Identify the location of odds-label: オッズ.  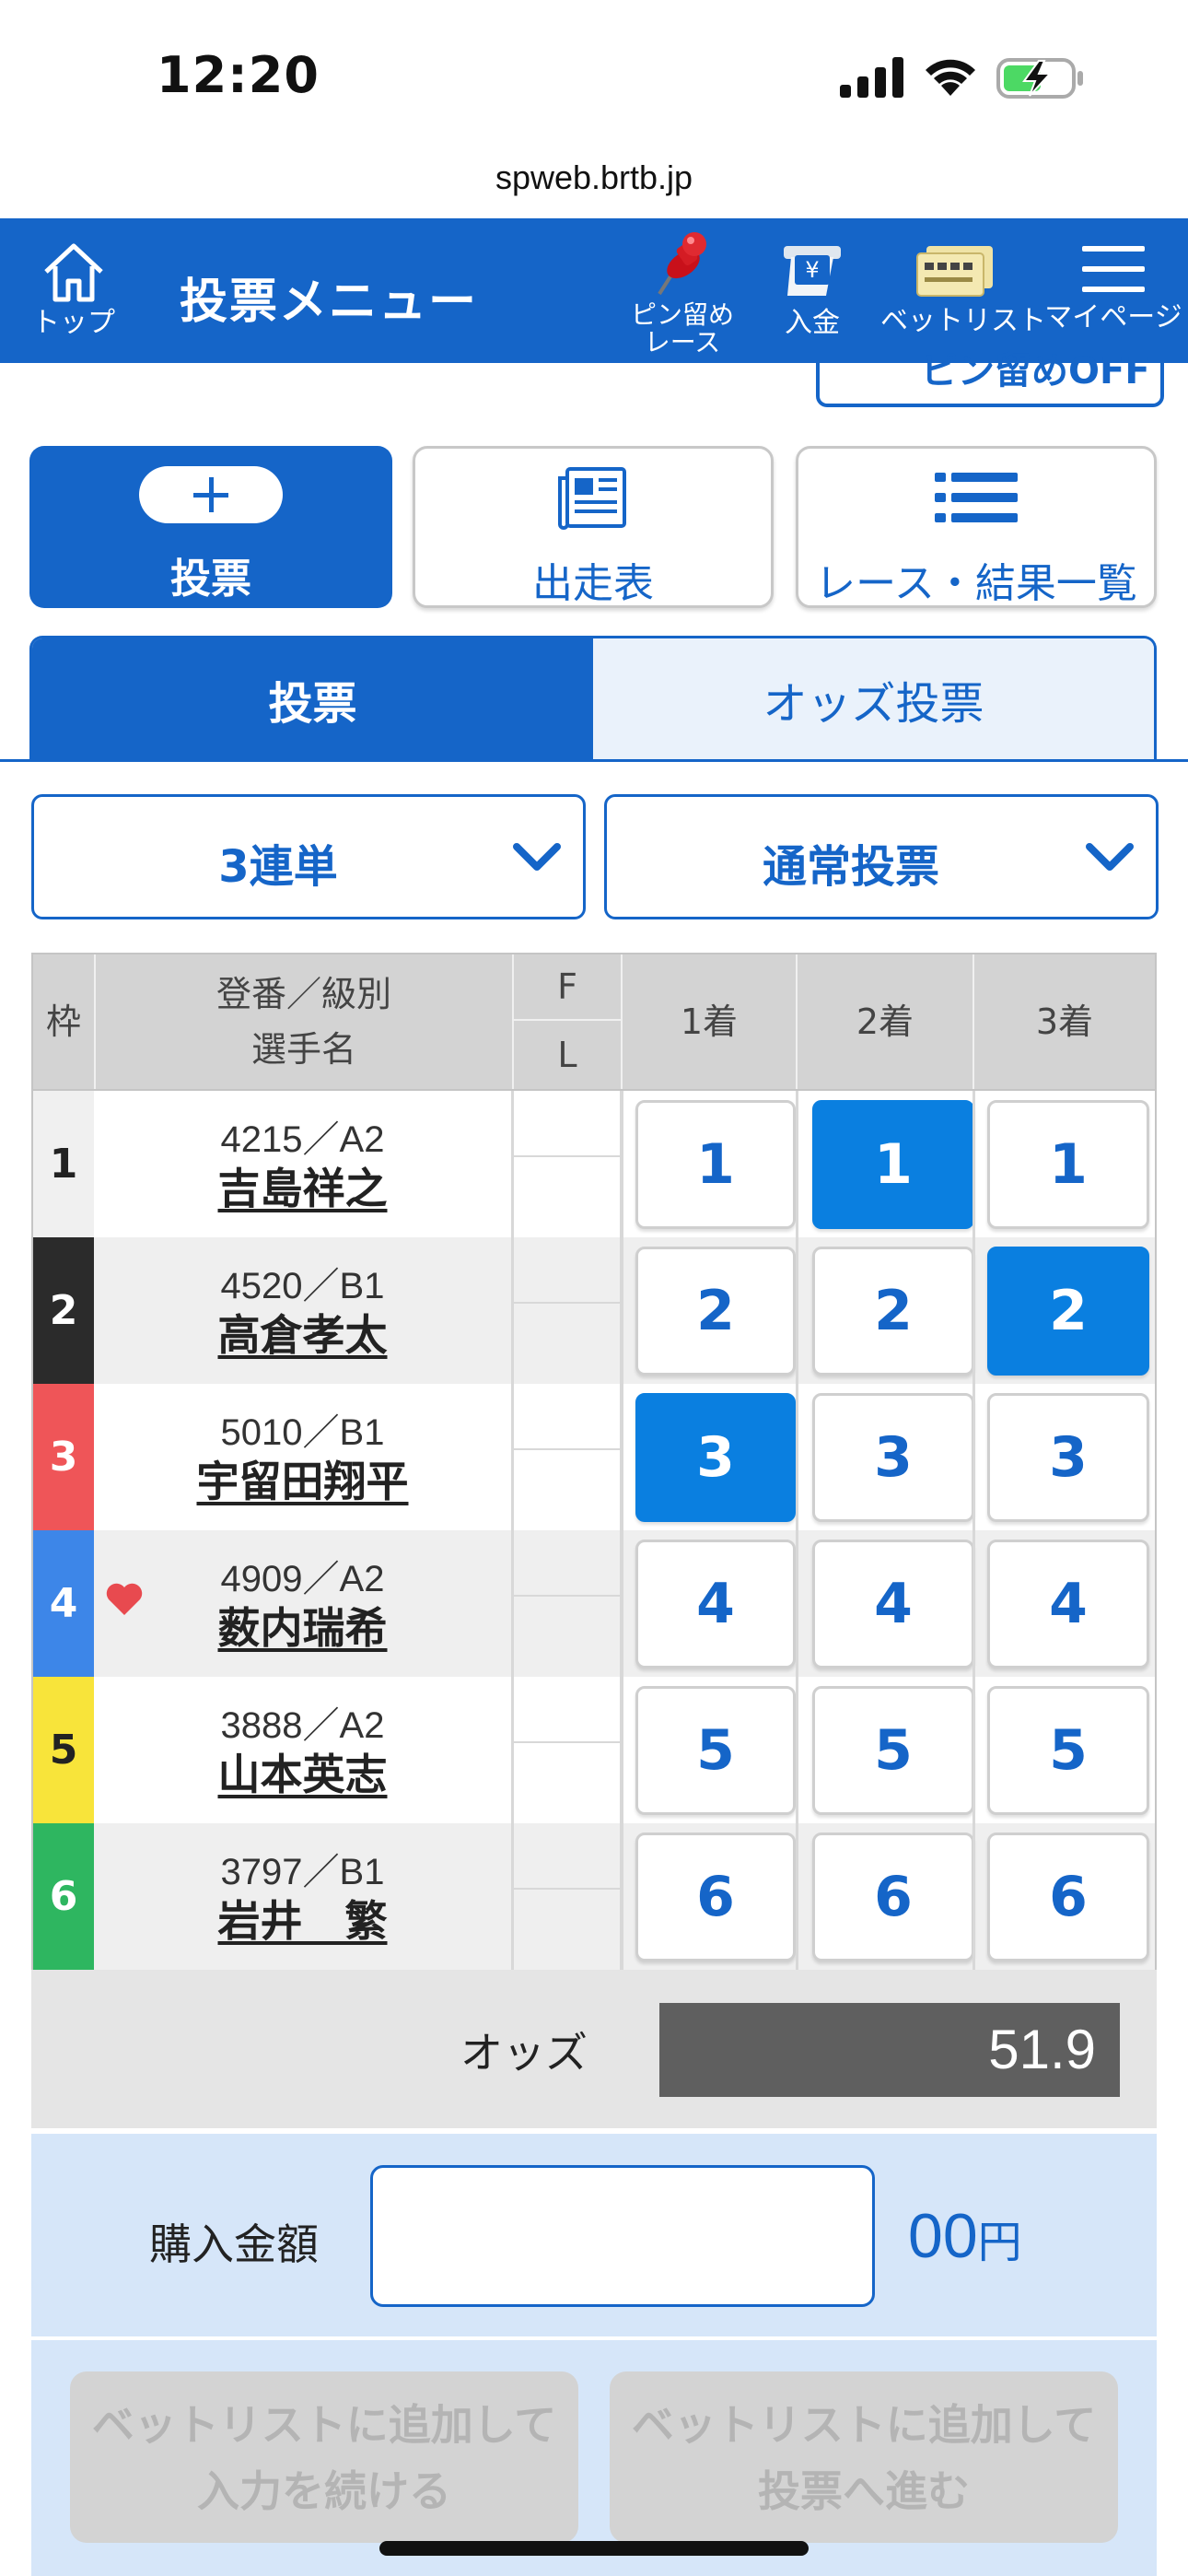
(524, 2053).